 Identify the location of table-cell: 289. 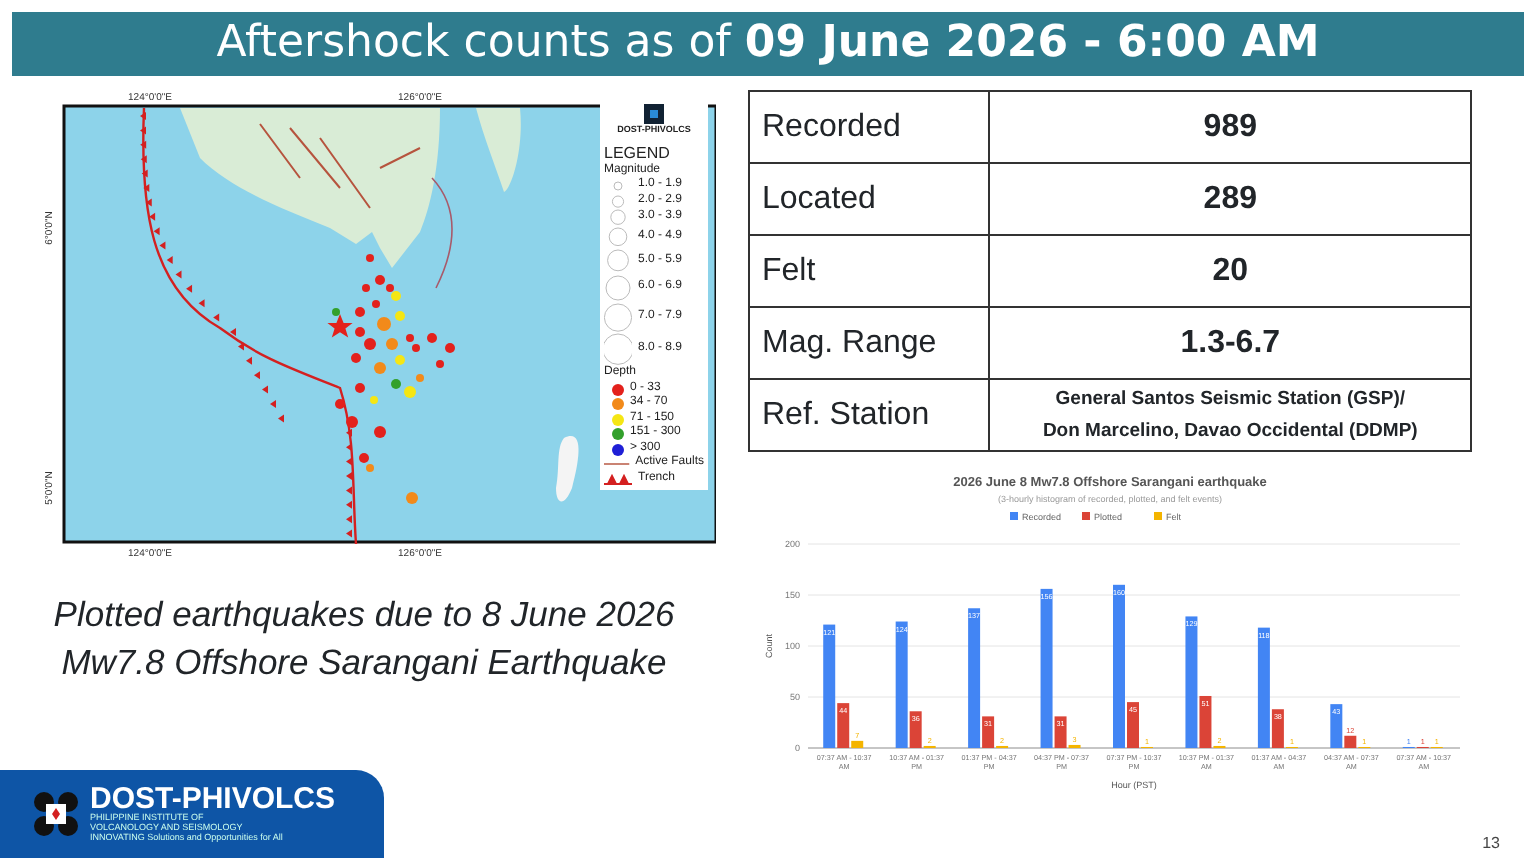
(1230, 199).